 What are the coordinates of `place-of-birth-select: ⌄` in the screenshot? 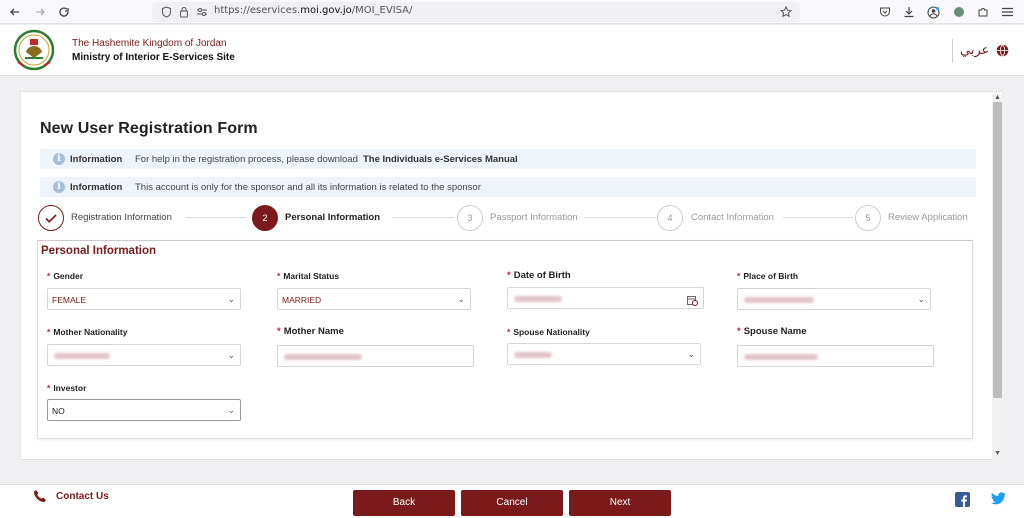 It's located at (834, 299).